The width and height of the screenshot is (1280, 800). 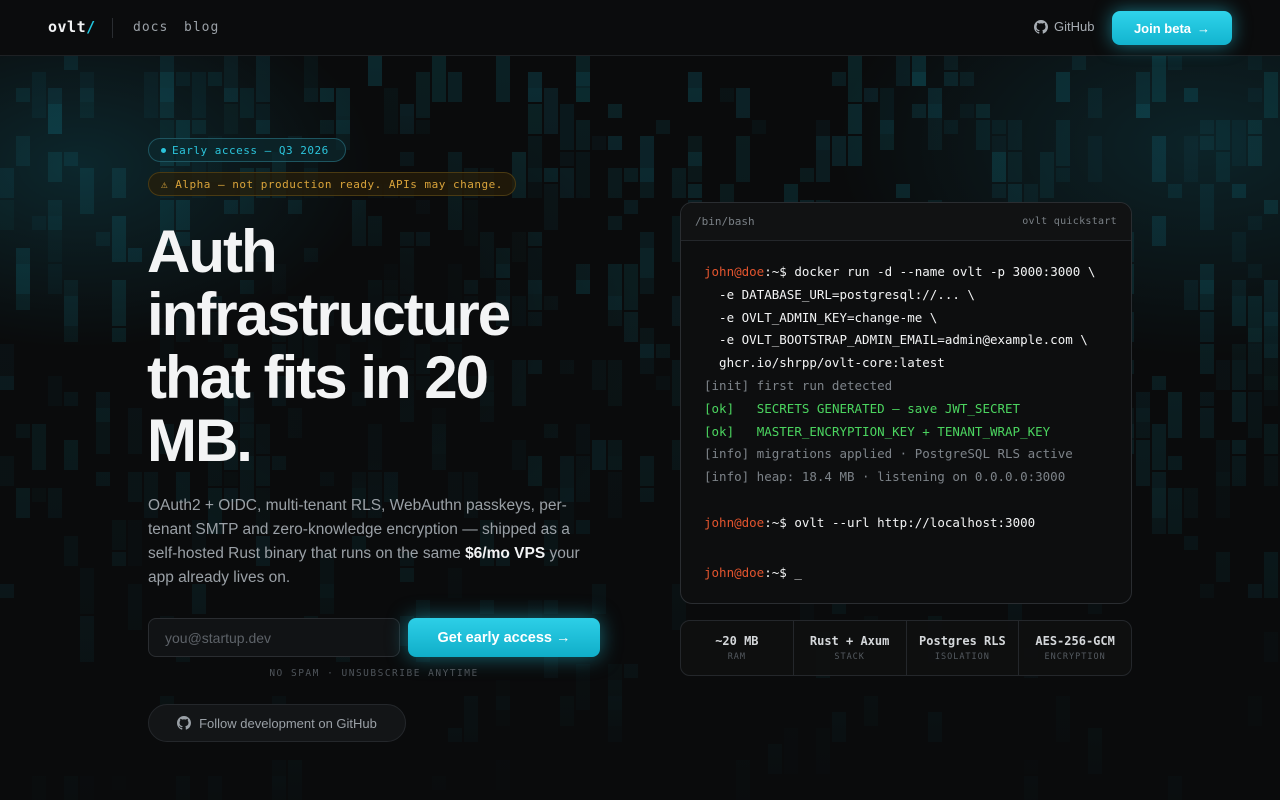 What do you see at coordinates (374, 673) in the screenshot?
I see `no-spam-note: NO SPAM · UNSUBSCRIBE ANYTIME` at bounding box center [374, 673].